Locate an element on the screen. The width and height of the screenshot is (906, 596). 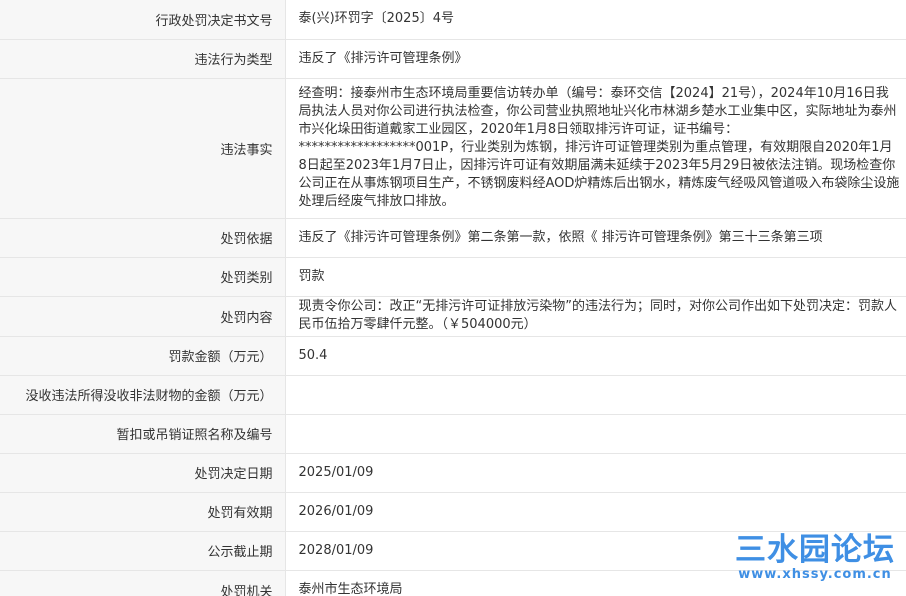
label-validity-date: 处罚有效期 is located at coordinates (143, 512).